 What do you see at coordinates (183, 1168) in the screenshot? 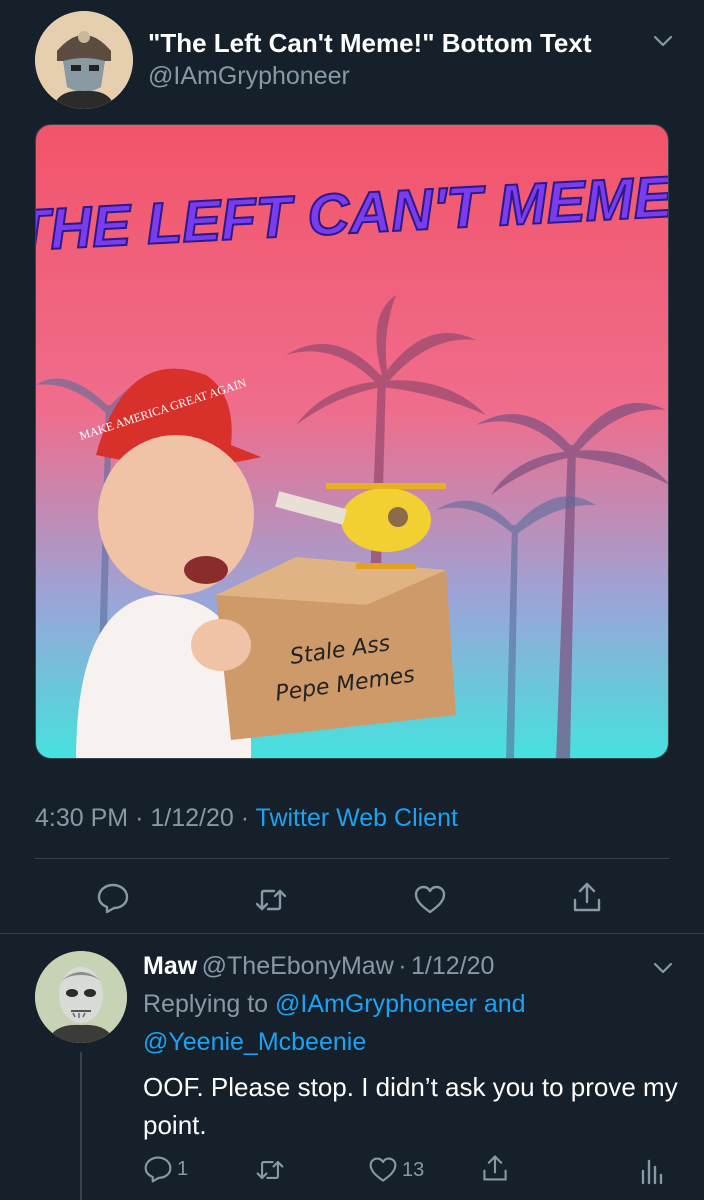
I see `reply-count: 1` at bounding box center [183, 1168].